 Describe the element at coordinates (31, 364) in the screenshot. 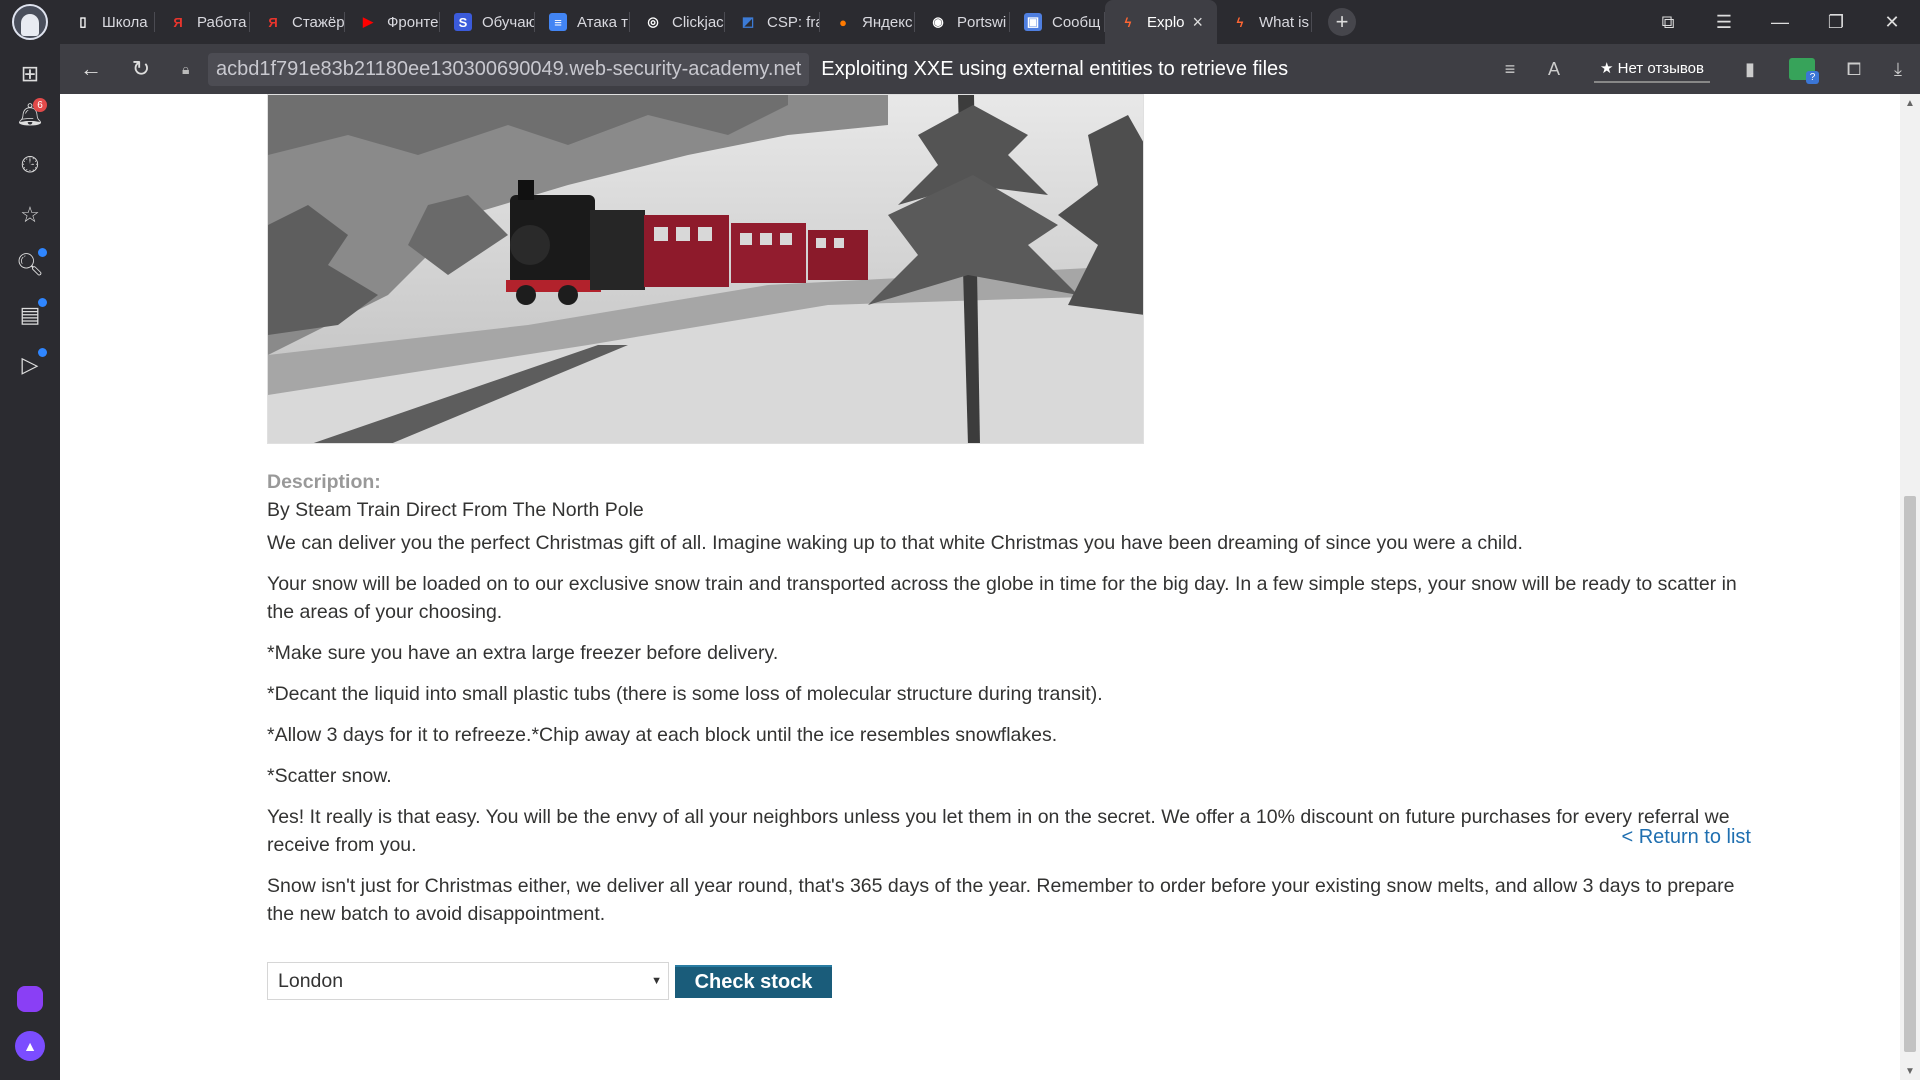

I see `video-icon: ▷` at that location.